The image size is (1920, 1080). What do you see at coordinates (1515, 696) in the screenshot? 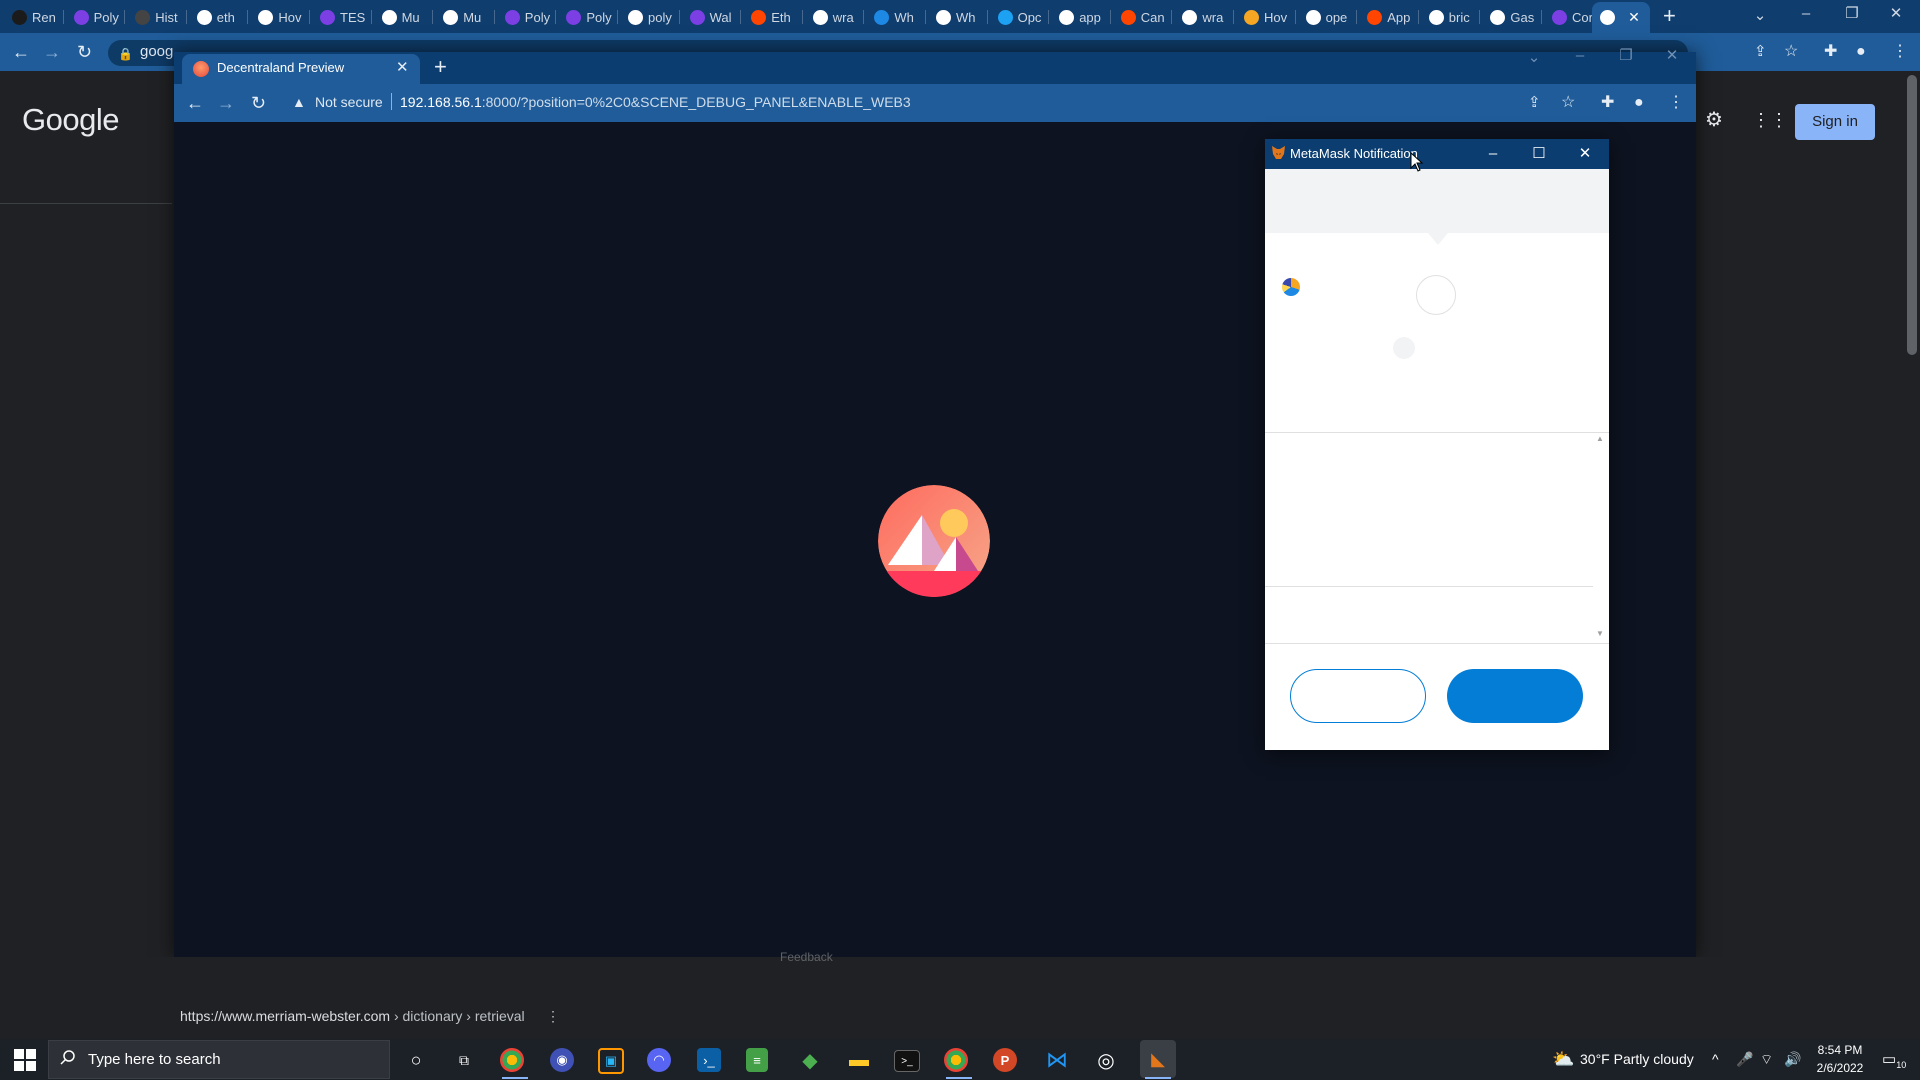
I see `metamask-confirm-button` at bounding box center [1515, 696].